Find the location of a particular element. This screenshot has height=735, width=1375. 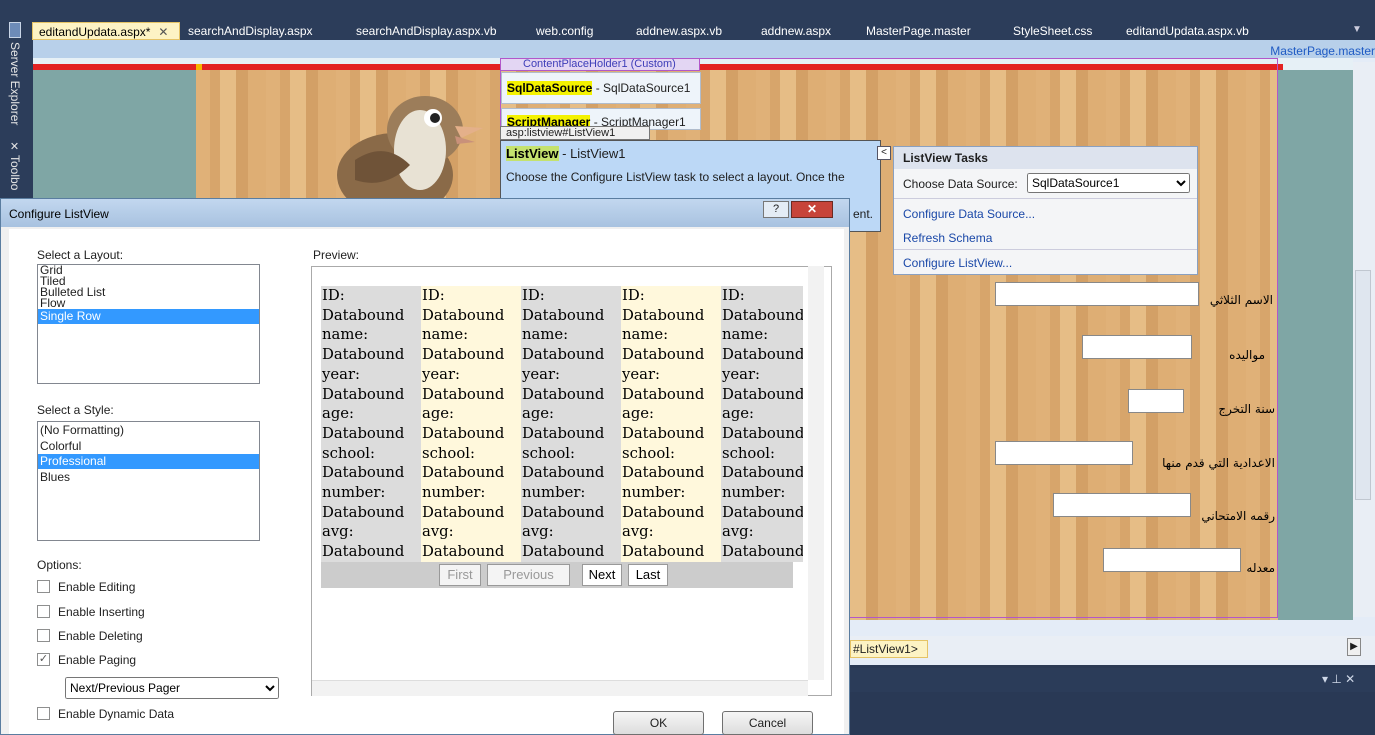

content-placeholder-label: ContentPlaceHolder1 (Custom) is located at coordinates (600, 64).